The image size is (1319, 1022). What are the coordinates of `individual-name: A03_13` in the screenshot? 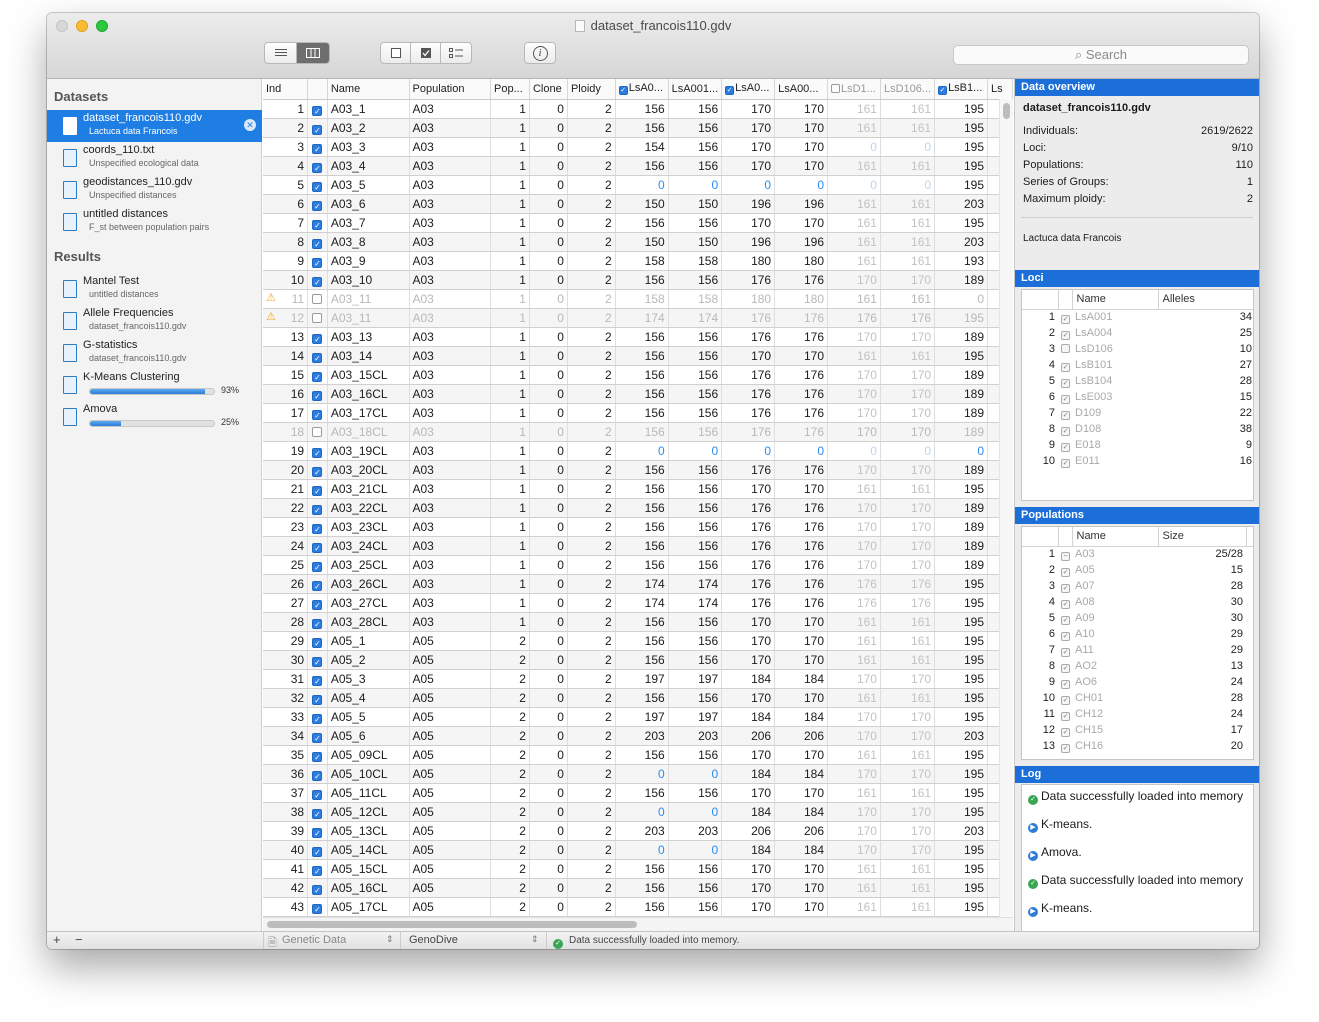 It's located at (368, 337).